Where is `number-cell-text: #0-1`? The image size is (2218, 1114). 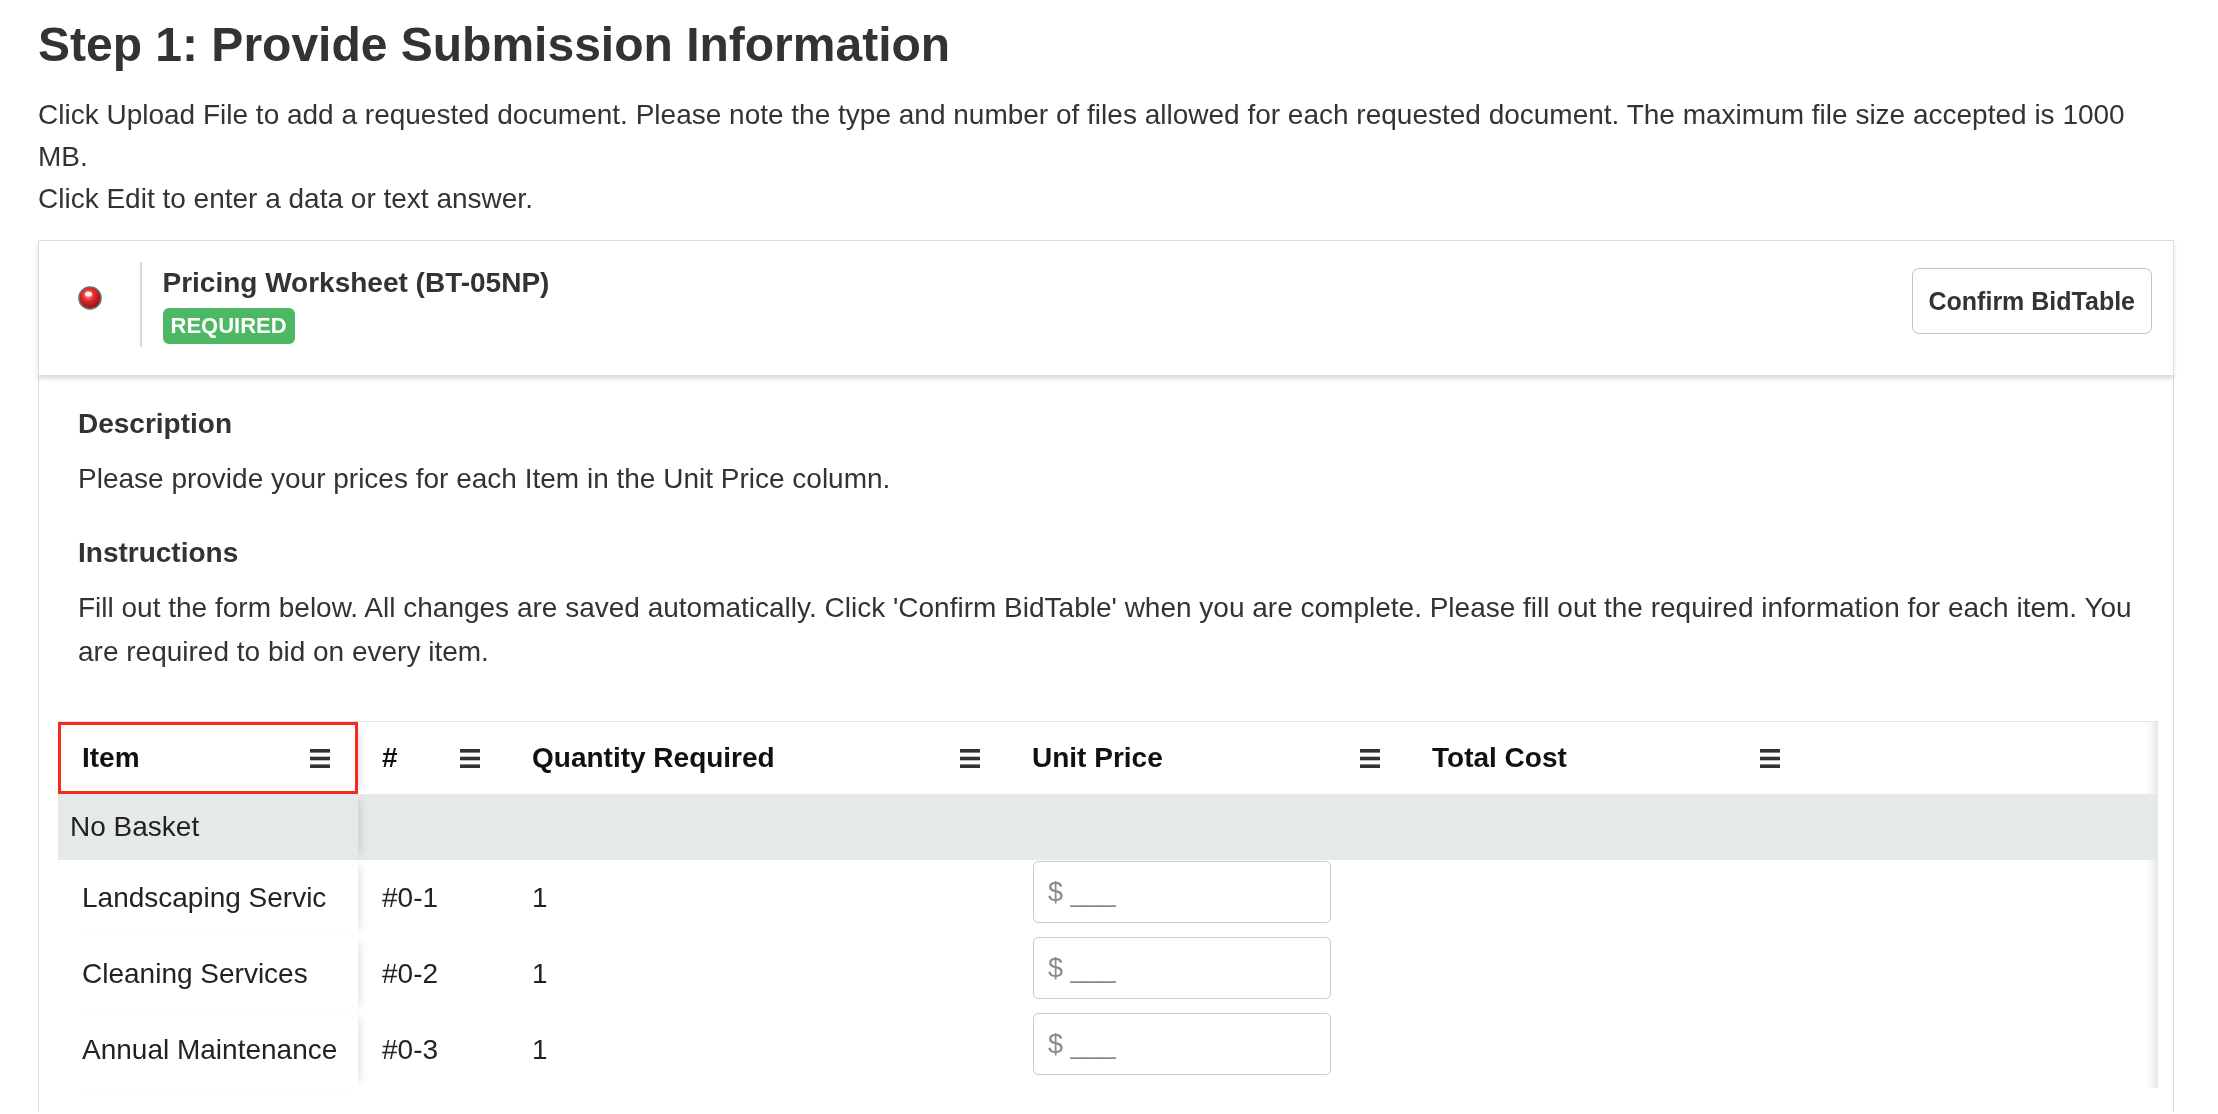 number-cell-text: #0-1 is located at coordinates (410, 898).